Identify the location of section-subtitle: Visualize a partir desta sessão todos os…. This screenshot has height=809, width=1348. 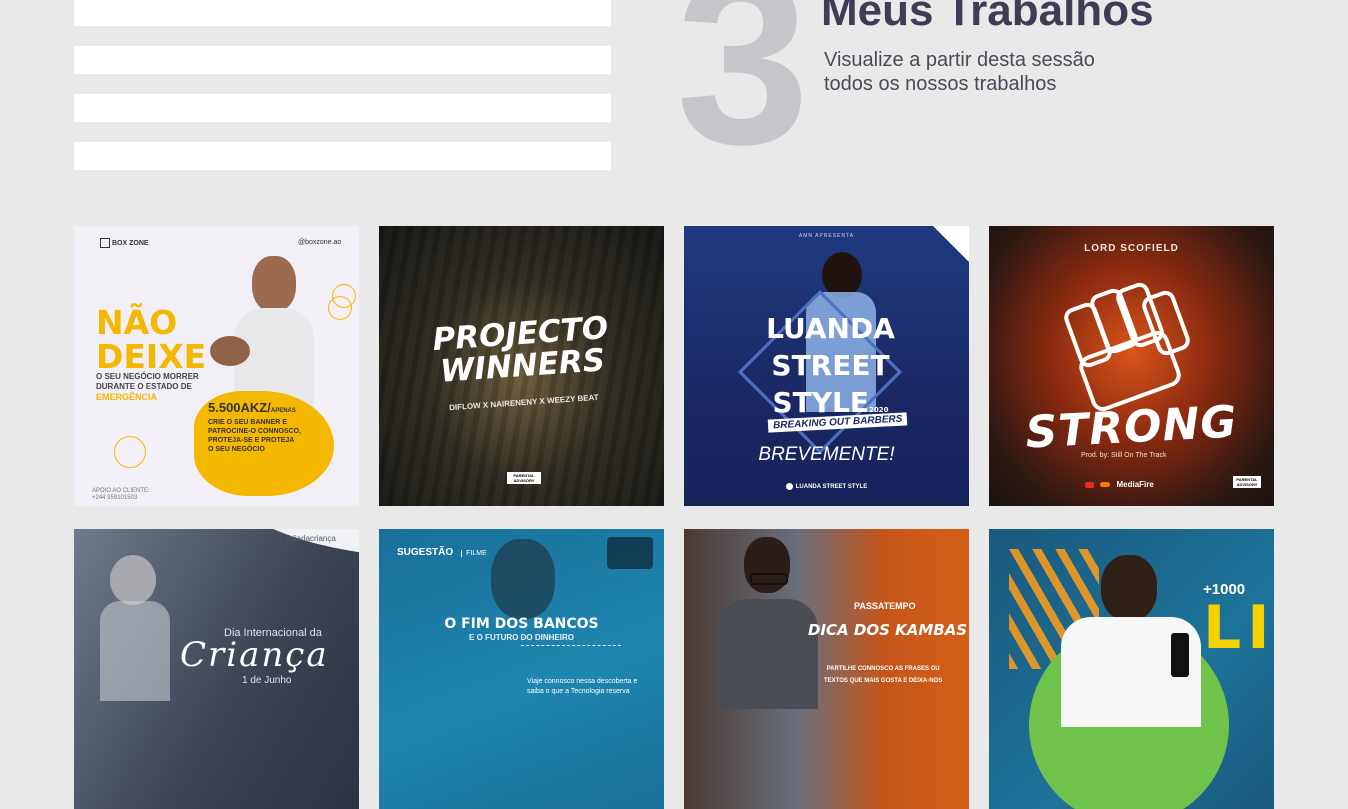
(984, 72).